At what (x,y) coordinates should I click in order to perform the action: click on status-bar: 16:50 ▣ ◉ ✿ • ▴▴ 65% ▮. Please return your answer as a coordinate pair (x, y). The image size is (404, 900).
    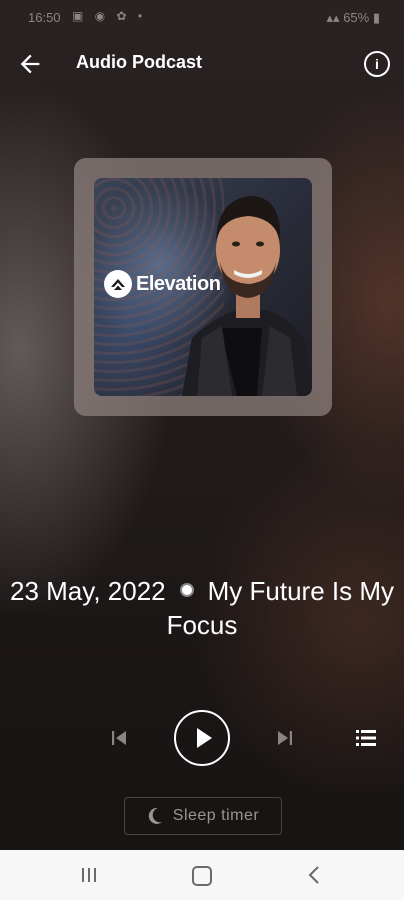
    Looking at the image, I should click on (202, 17).